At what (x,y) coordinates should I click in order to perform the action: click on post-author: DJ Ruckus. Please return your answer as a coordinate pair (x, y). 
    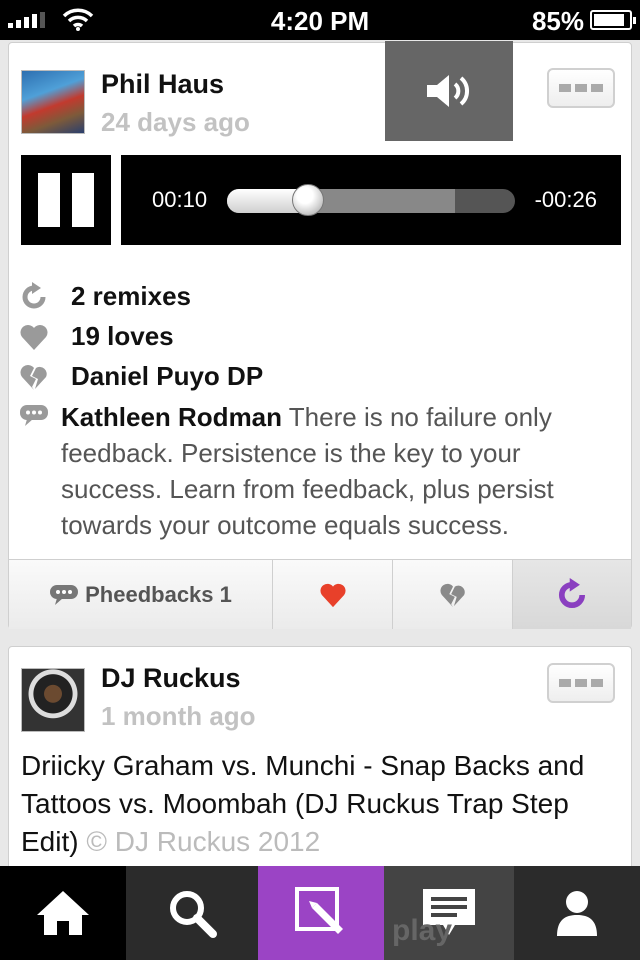
    Looking at the image, I should click on (171, 678).